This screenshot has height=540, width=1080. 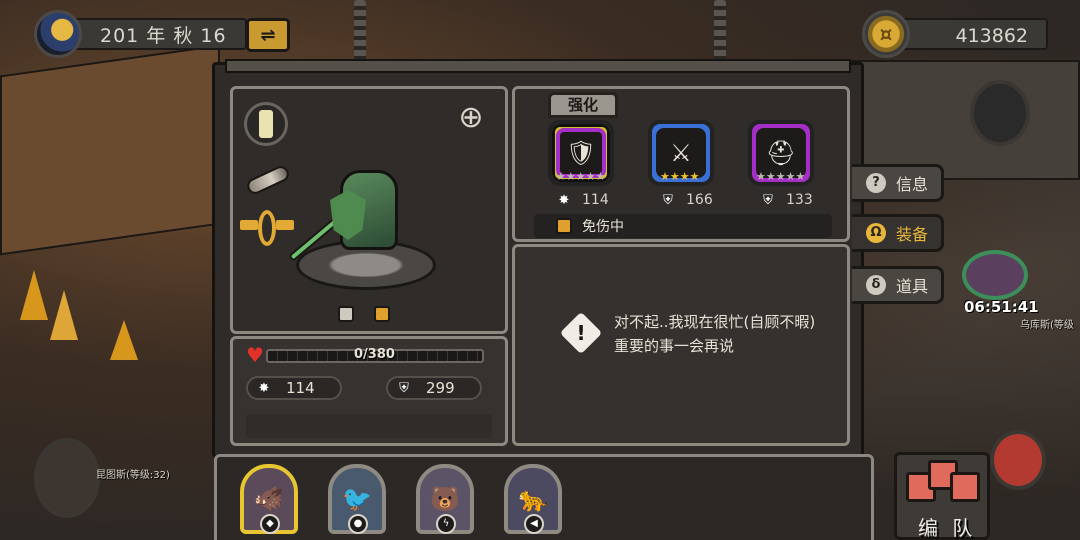 What do you see at coordinates (781, 176) in the screenshot?
I see `slot-3-stars: ★★★★★` at bounding box center [781, 176].